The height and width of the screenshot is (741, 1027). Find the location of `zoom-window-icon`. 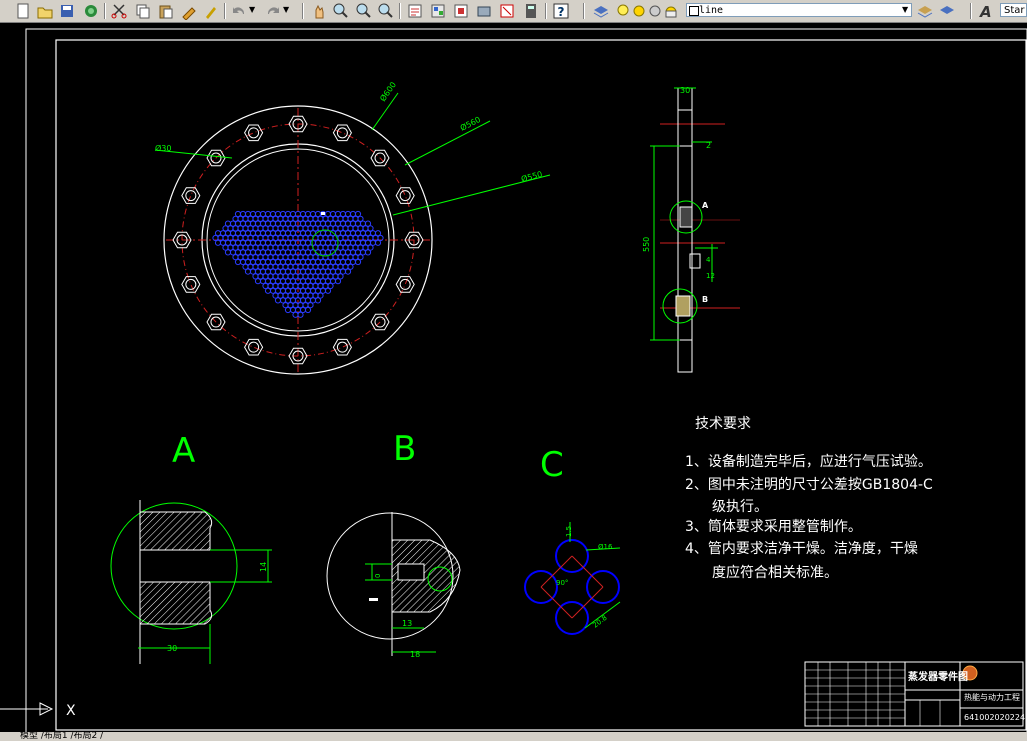

zoom-window-icon is located at coordinates (364, 11).